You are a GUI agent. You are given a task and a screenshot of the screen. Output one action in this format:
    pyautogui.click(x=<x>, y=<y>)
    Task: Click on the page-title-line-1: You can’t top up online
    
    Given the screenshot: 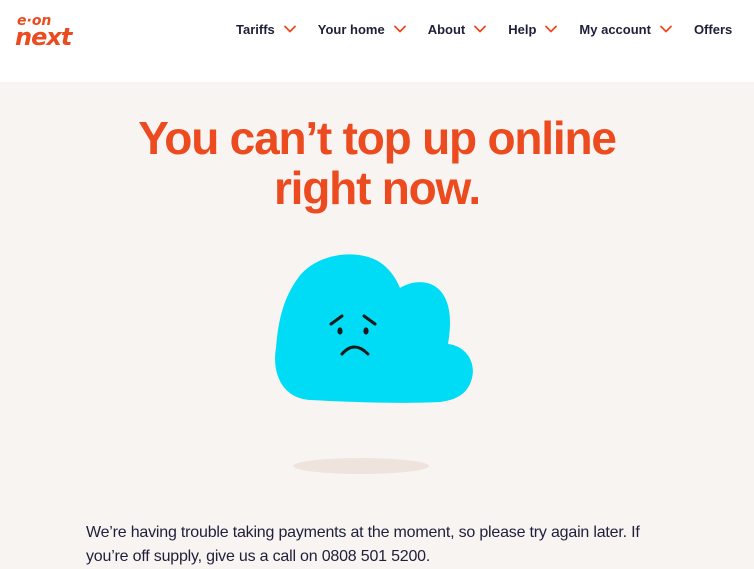 What is the action you would take?
    pyautogui.click(x=377, y=138)
    